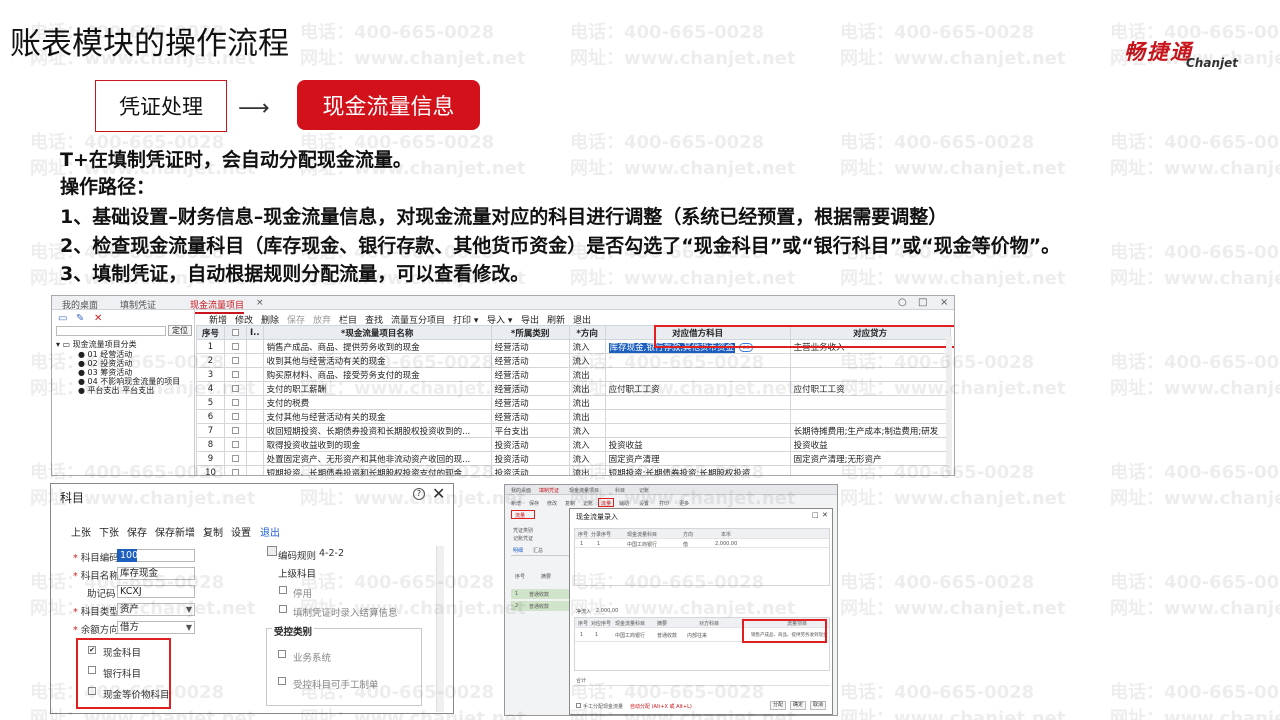 The height and width of the screenshot is (720, 1280). Describe the element at coordinates (282, 654) in the screenshot. I see `business-system-checkbox` at that location.